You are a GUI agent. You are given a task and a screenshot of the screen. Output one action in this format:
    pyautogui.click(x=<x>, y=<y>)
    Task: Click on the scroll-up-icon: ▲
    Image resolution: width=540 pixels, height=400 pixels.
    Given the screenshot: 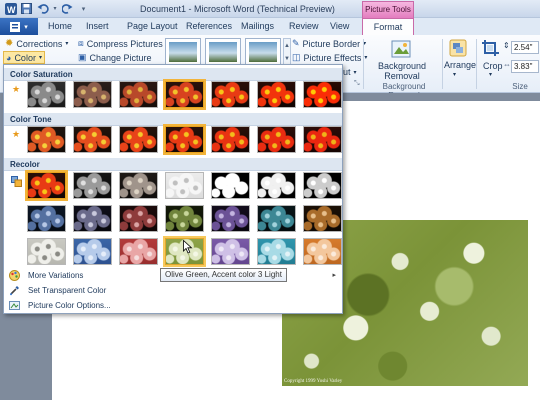 What is the action you would take?
    pyautogui.click(x=287, y=46)
    